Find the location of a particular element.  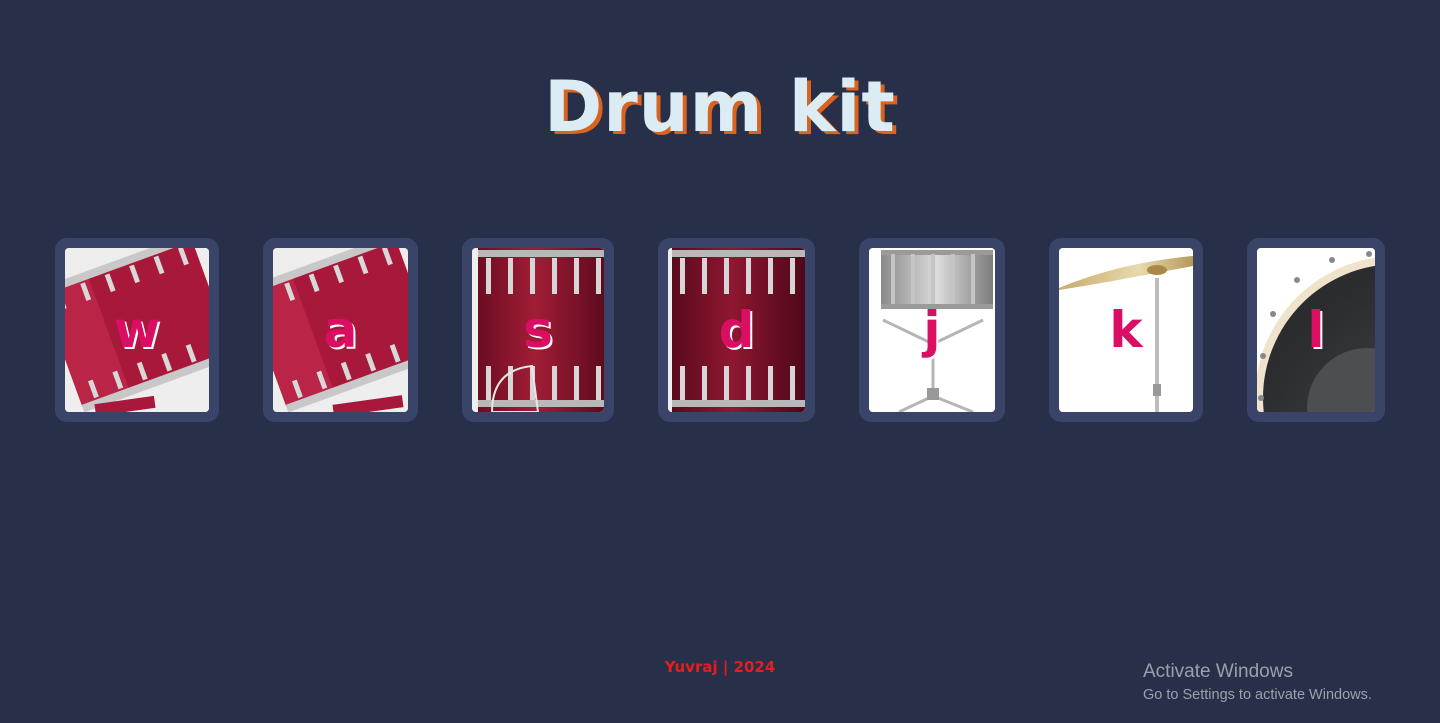

watermark-title: Activate Windows is located at coordinates (1218, 671).